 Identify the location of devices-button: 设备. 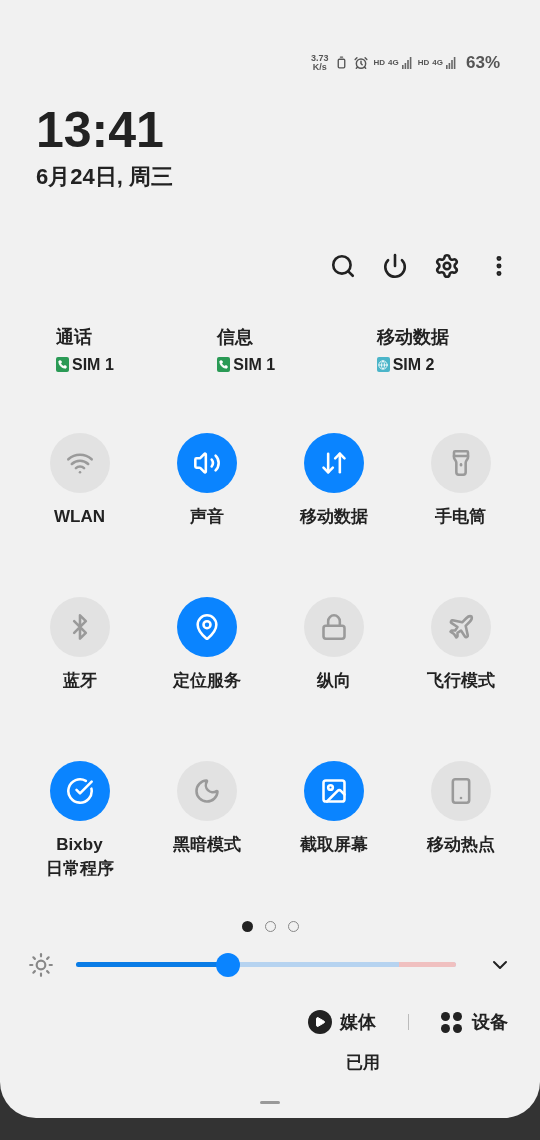
(474, 1022).